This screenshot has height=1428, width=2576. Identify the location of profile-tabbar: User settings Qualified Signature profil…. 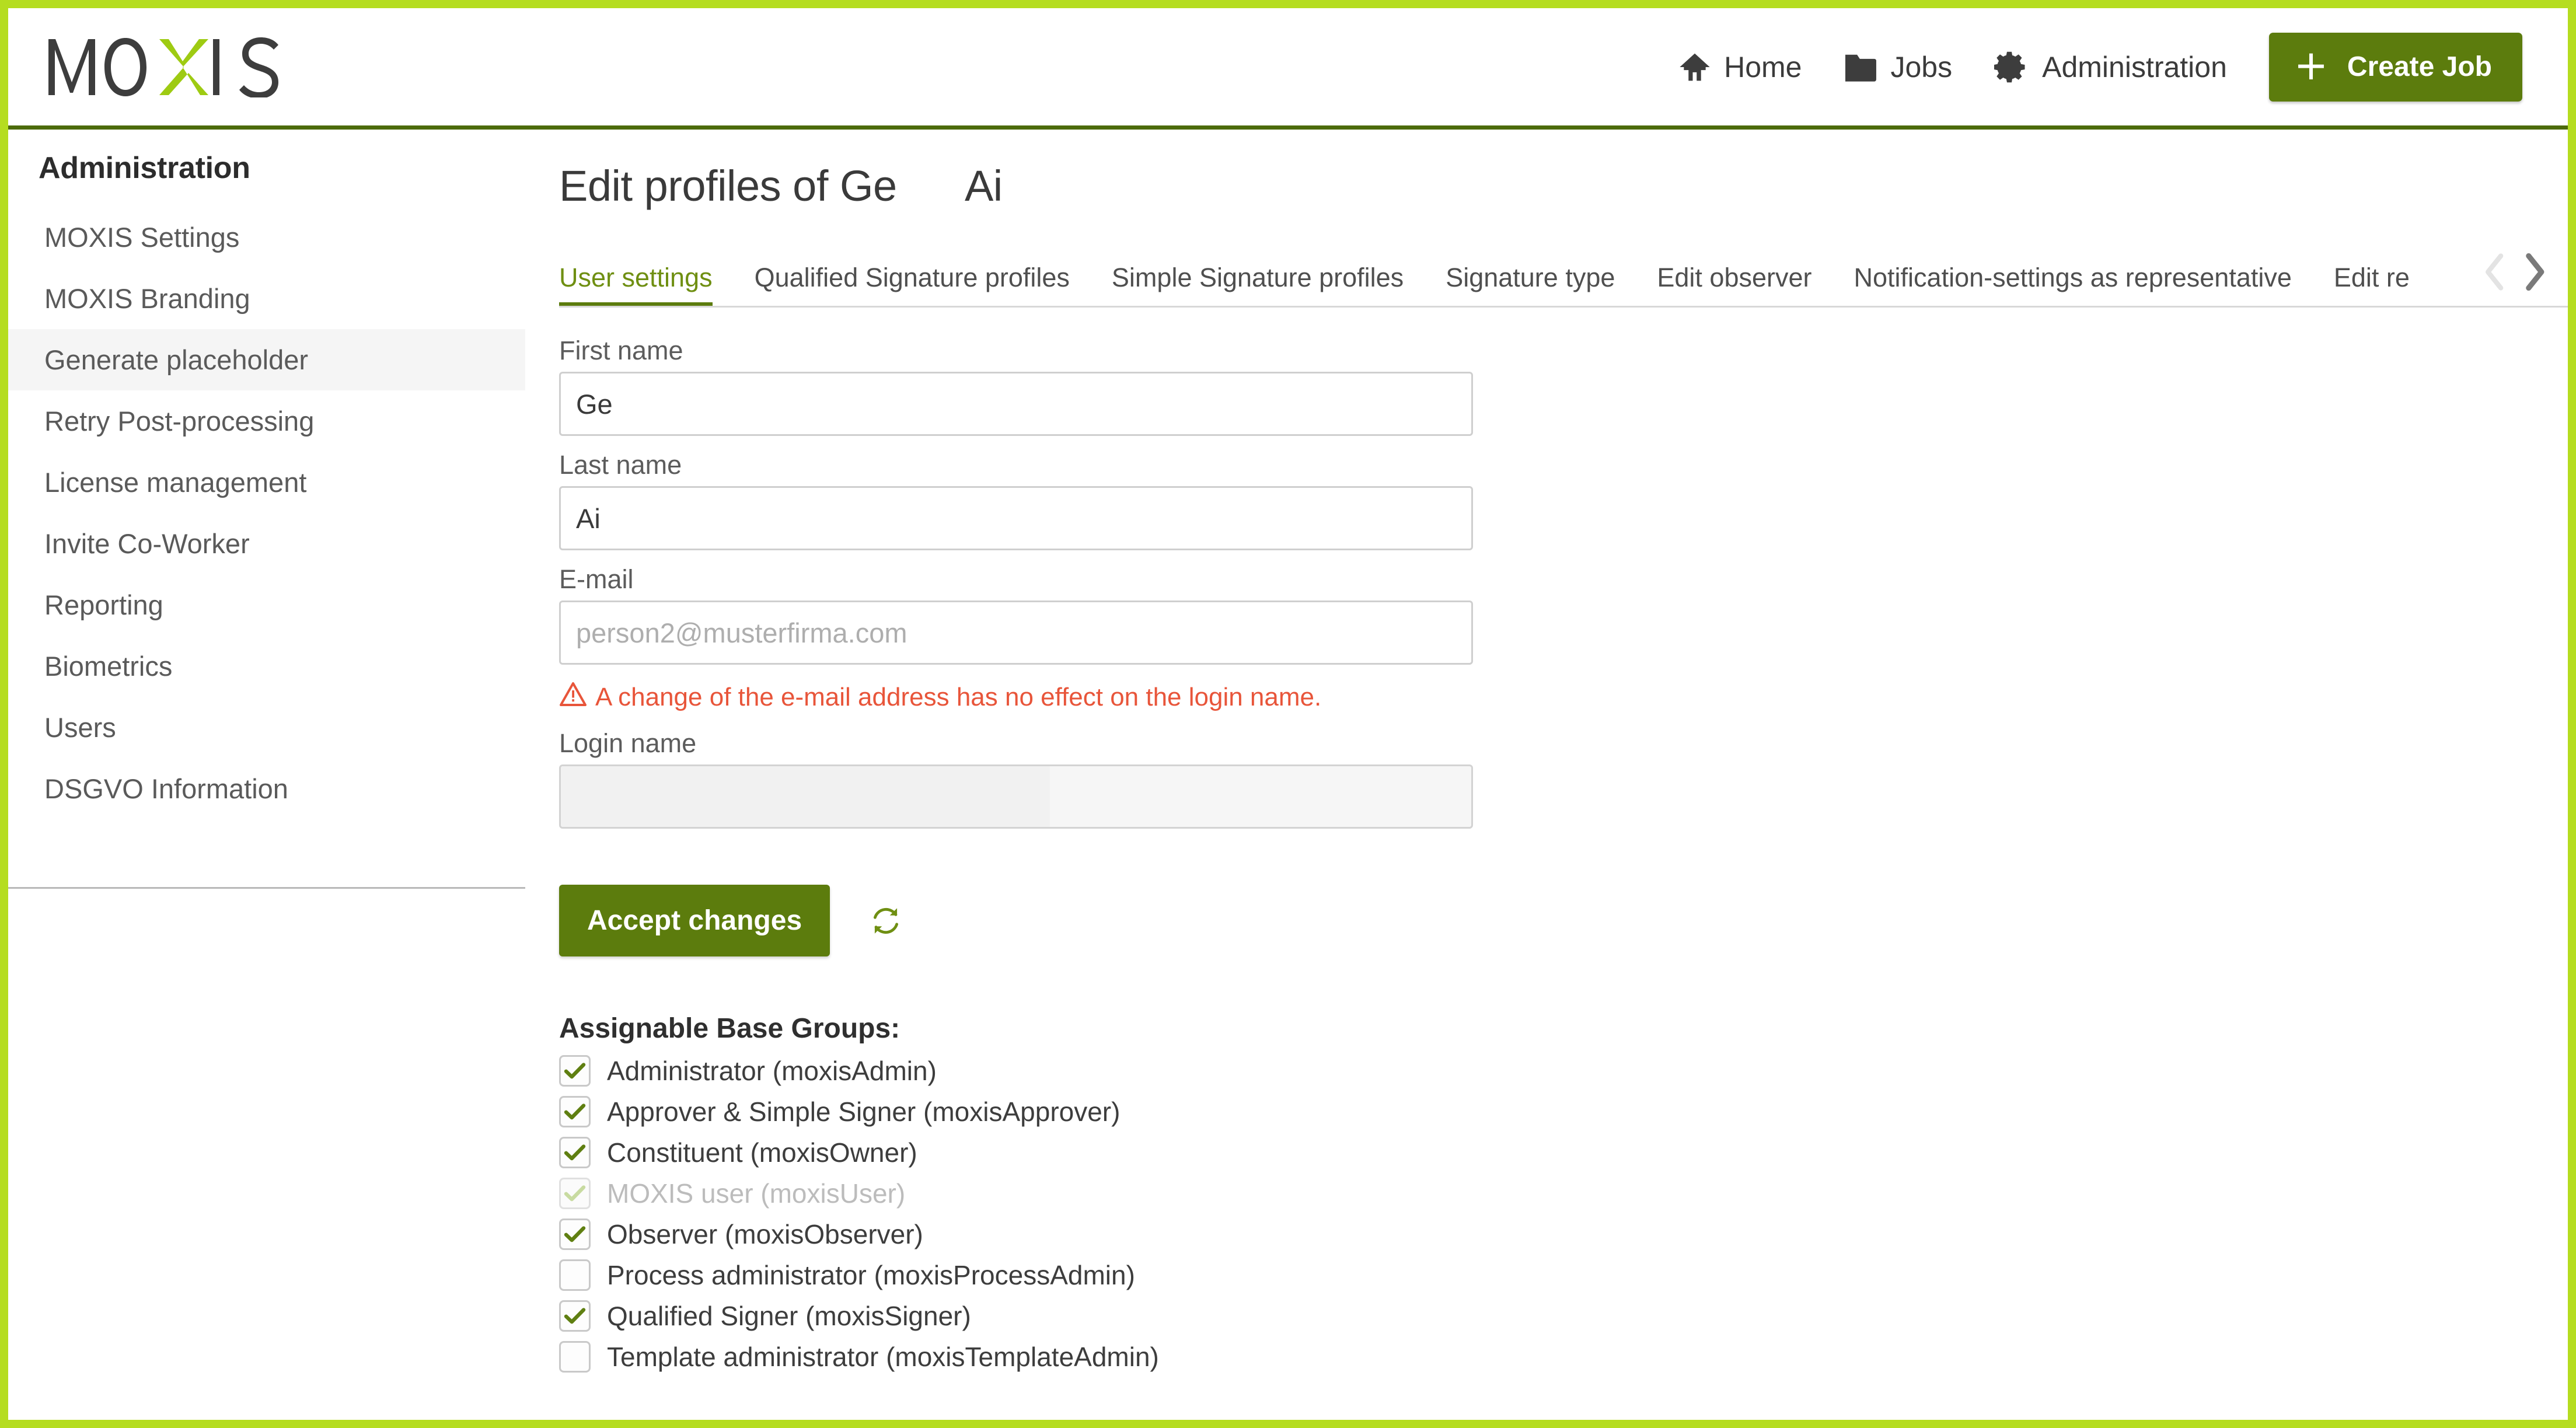
(1563, 275).